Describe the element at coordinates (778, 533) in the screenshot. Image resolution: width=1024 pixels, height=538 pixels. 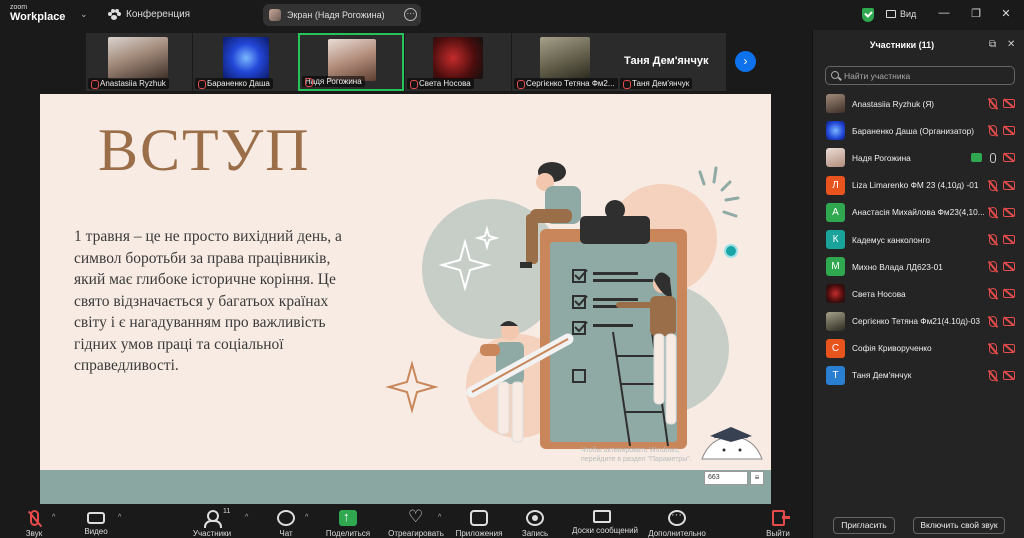
I see `leave-label: Выйти` at that location.